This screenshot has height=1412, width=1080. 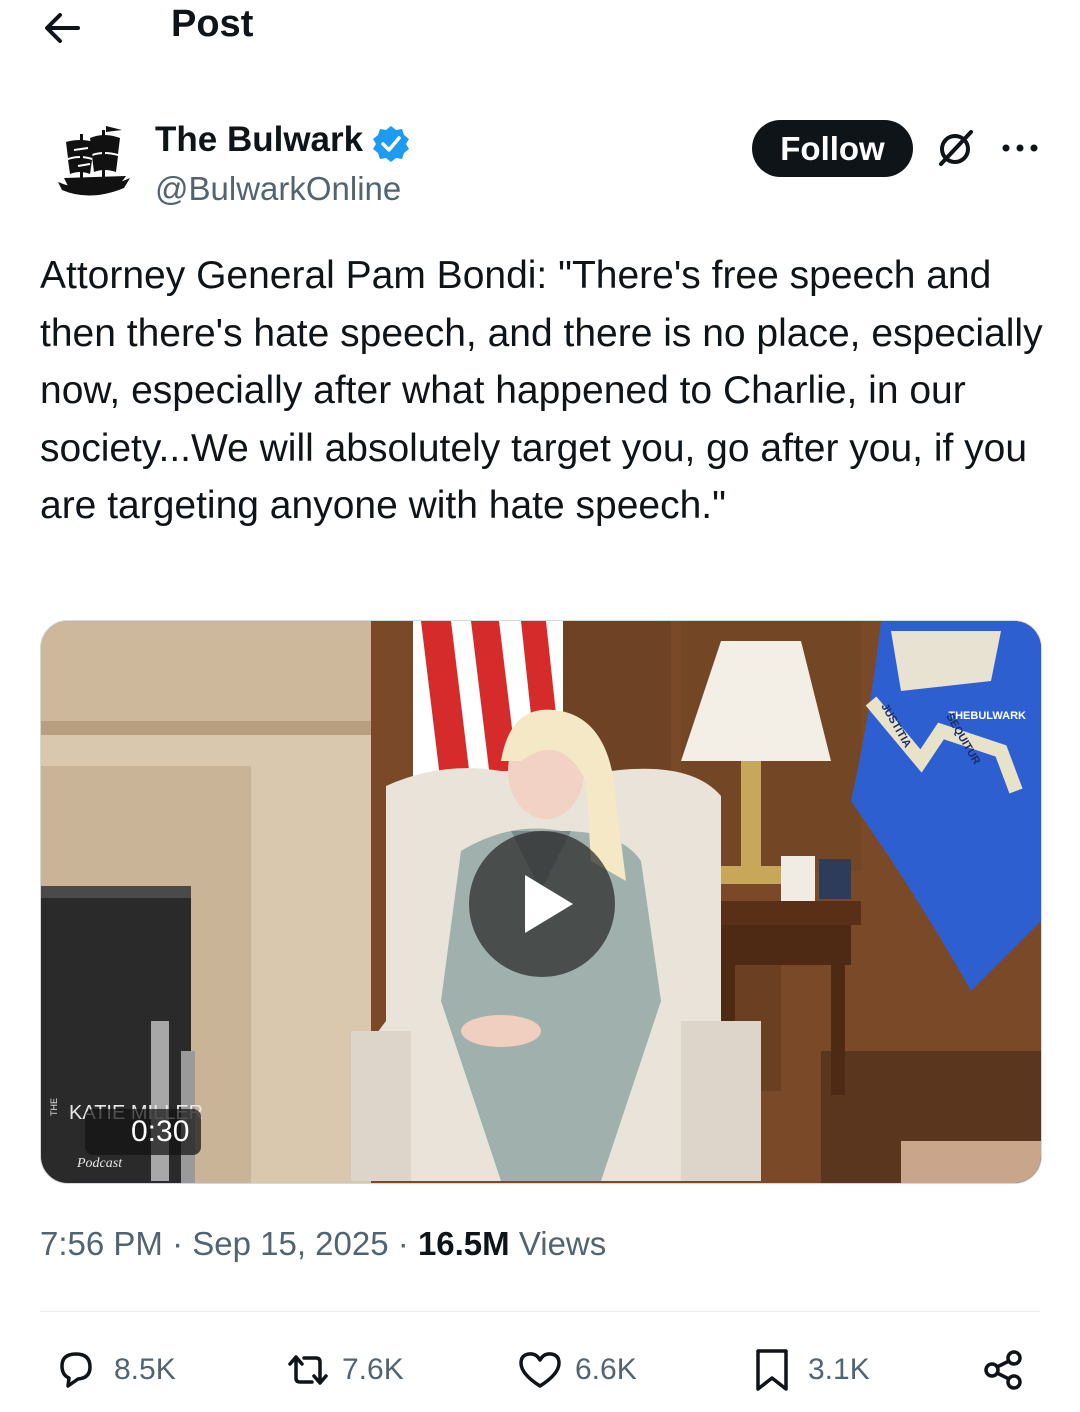 I want to click on play-icon, so click(x=549, y=904).